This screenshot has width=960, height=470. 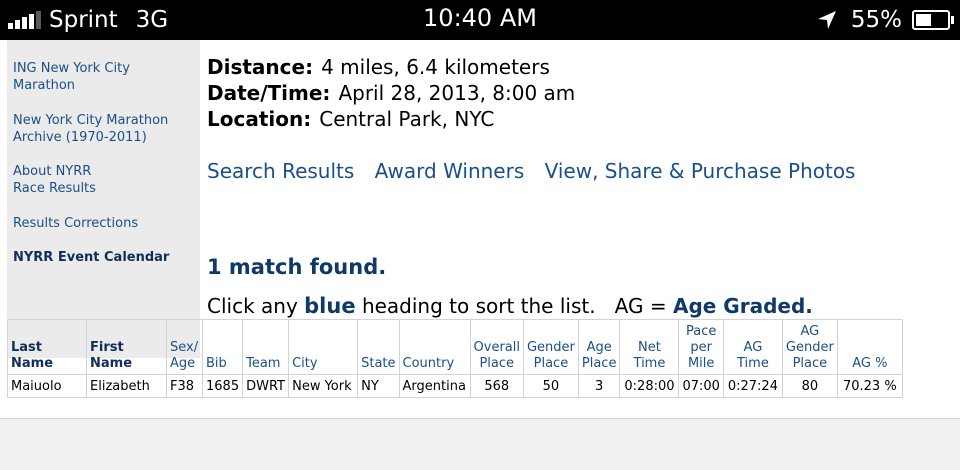 What do you see at coordinates (701, 386) in the screenshot?
I see `cell-pace: 07:00` at bounding box center [701, 386].